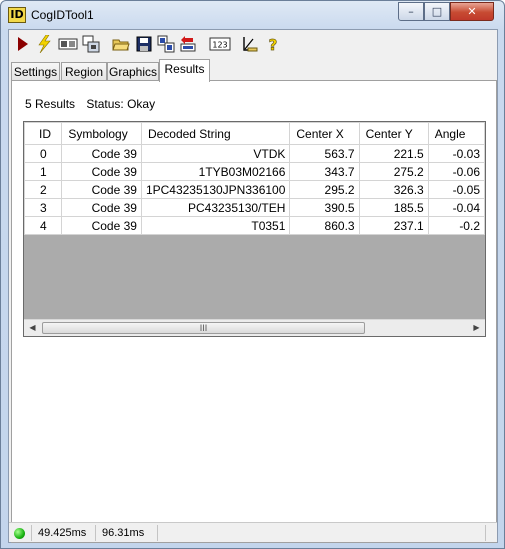 This screenshot has height=549, width=505. I want to click on cell-decoded-string: 1TYB03M02166, so click(215, 171).